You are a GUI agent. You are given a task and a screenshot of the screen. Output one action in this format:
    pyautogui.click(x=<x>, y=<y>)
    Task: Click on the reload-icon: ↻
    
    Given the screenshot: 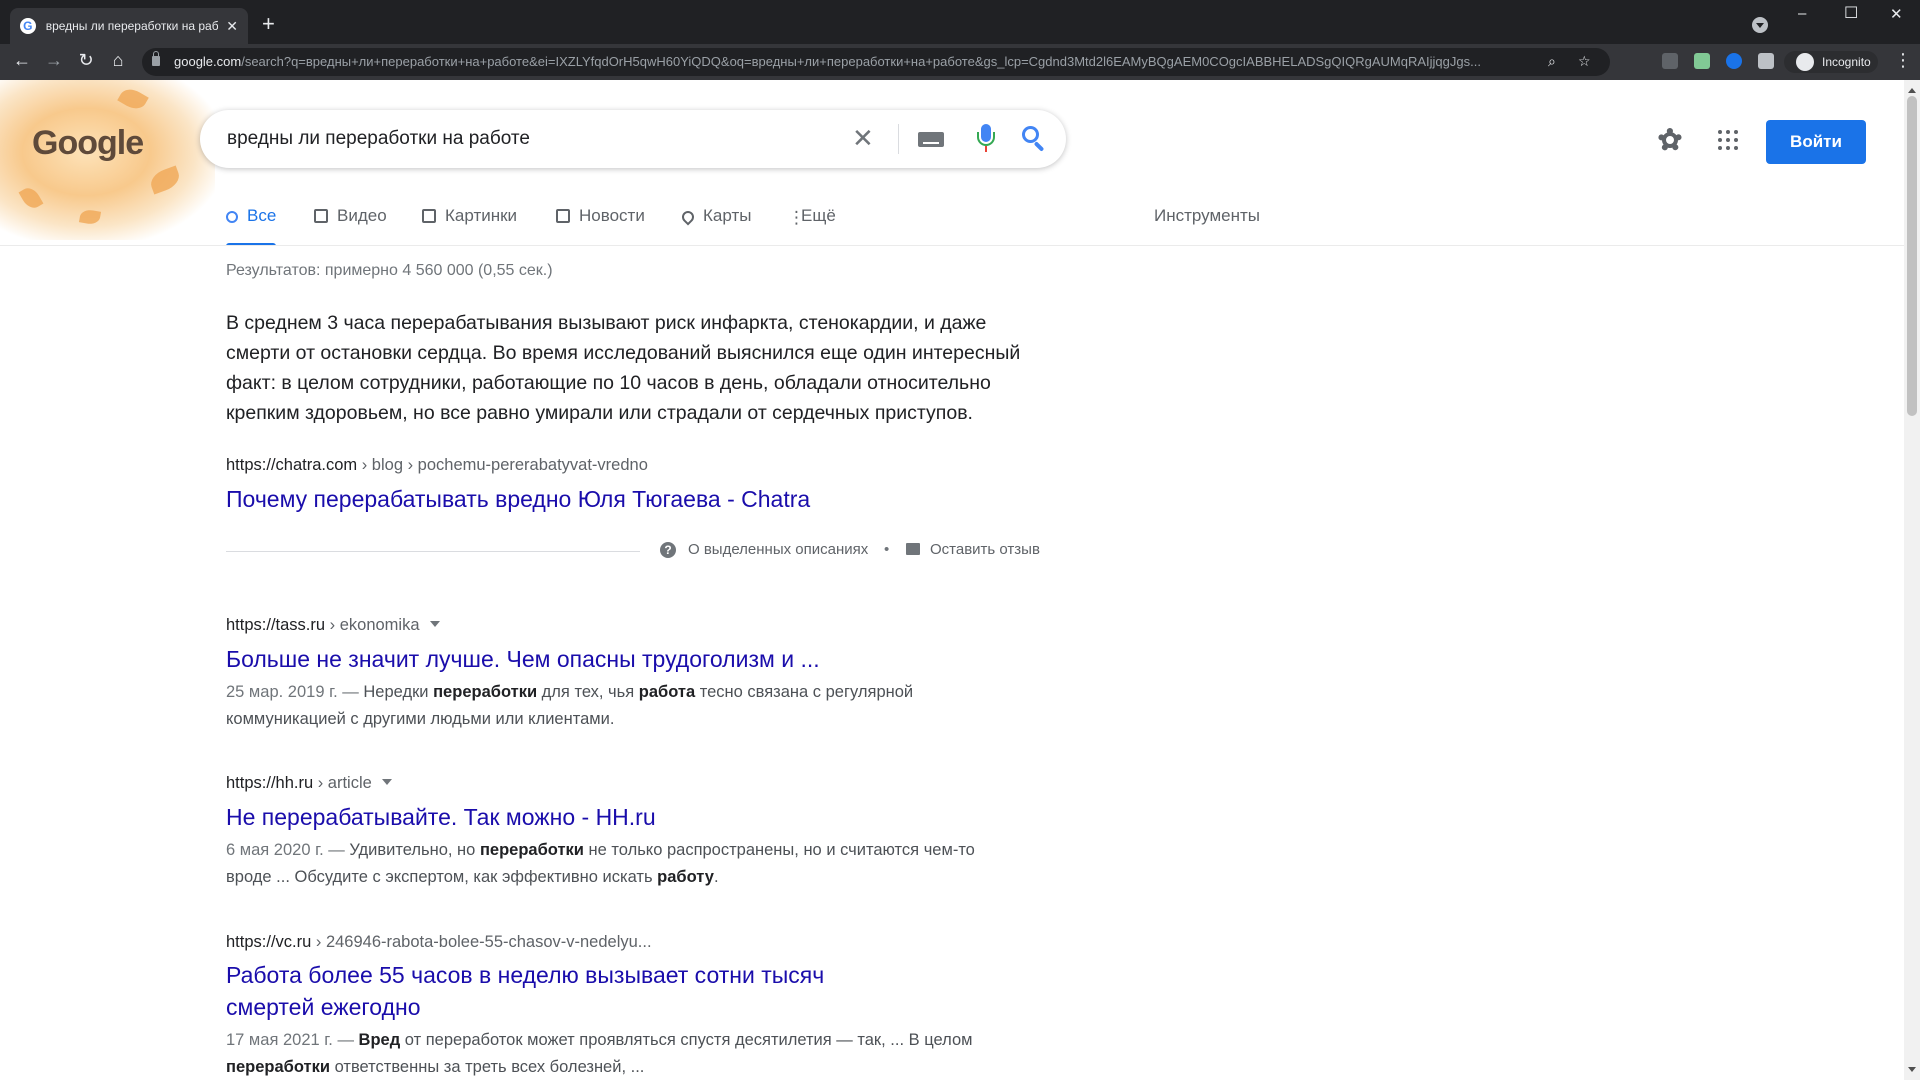 What is the action you would take?
    pyautogui.click(x=86, y=60)
    